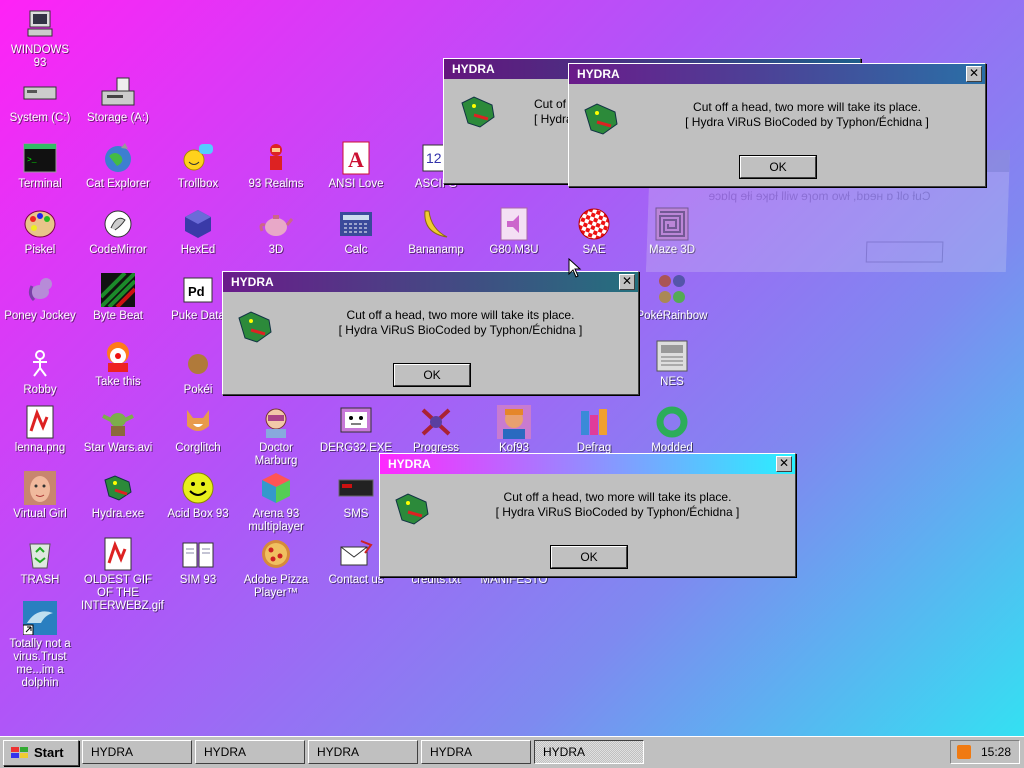 This screenshot has width=1024, height=768. Describe the element at coordinates (198, 364) in the screenshot. I see `cookie-icon` at that location.